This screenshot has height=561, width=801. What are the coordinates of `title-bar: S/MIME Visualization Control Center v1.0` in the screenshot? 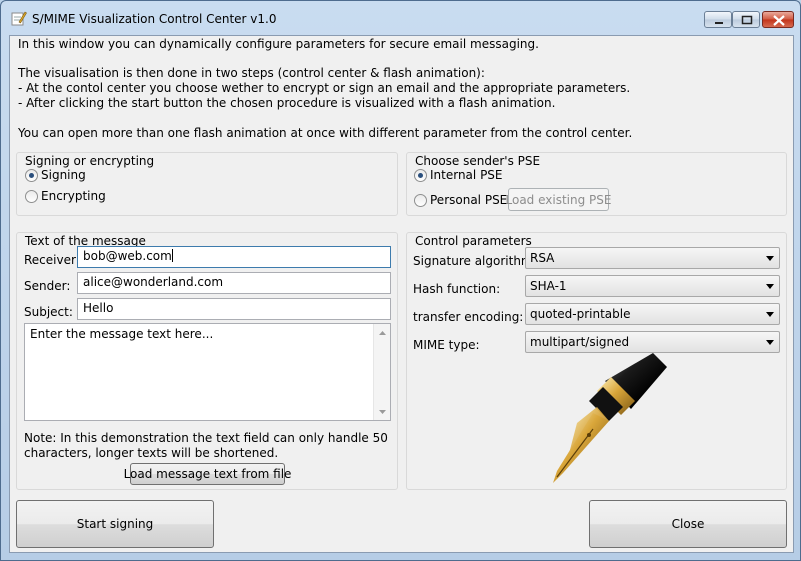 It's located at (400, 18).